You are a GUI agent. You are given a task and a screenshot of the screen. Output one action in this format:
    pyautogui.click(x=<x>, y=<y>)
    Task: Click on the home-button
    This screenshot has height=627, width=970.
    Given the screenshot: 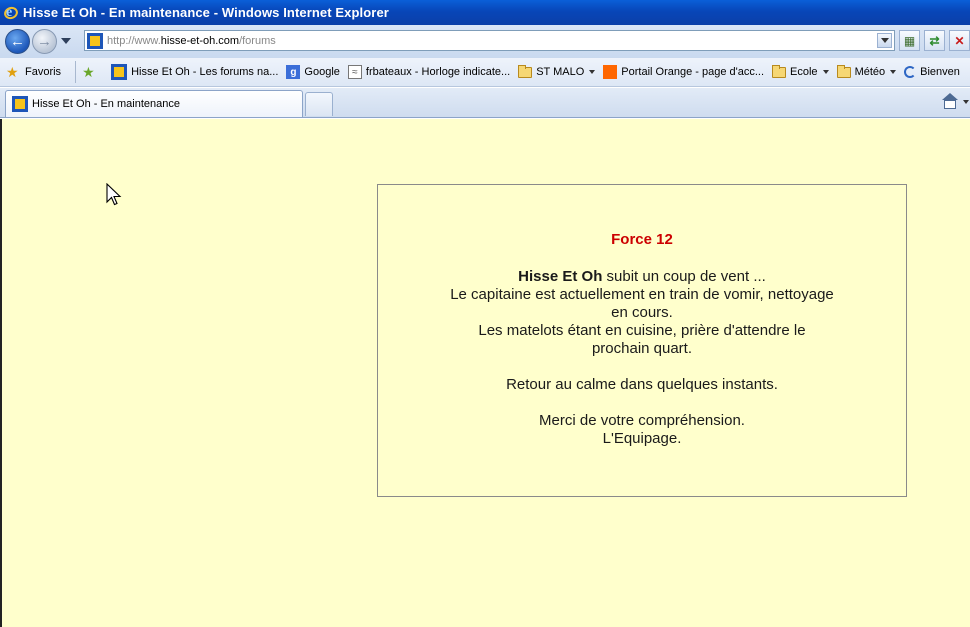 What is the action you would take?
    pyautogui.click(x=950, y=101)
    